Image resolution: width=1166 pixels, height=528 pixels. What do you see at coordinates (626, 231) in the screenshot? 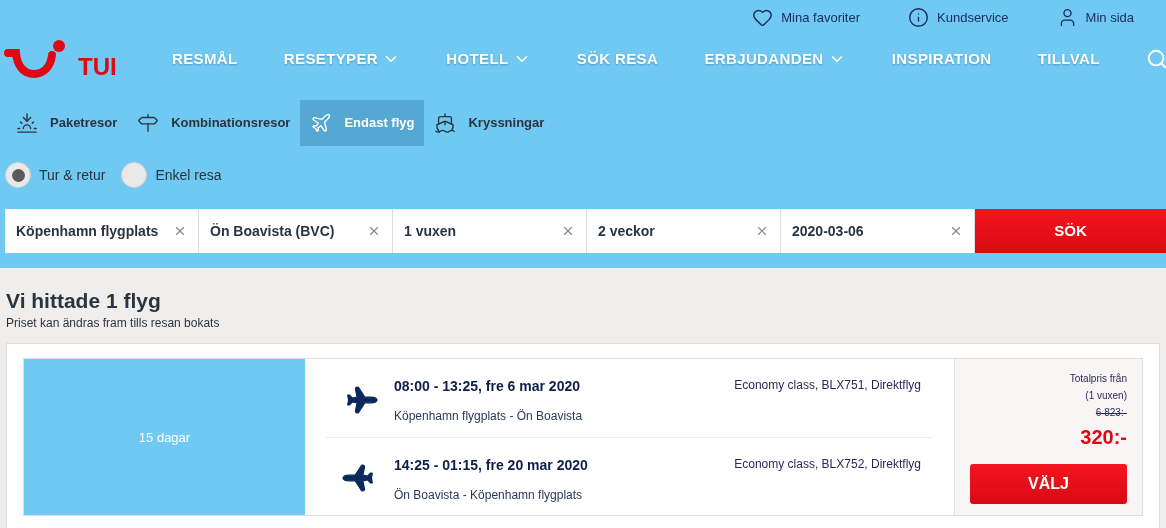
I see `field-value: 2 veckor` at bounding box center [626, 231].